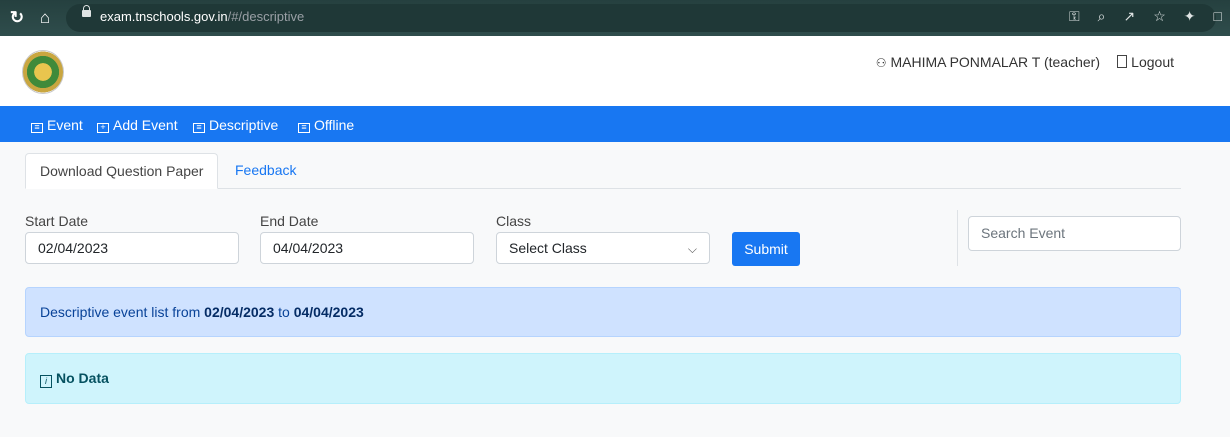  I want to click on menu-label: Event, so click(65, 125).